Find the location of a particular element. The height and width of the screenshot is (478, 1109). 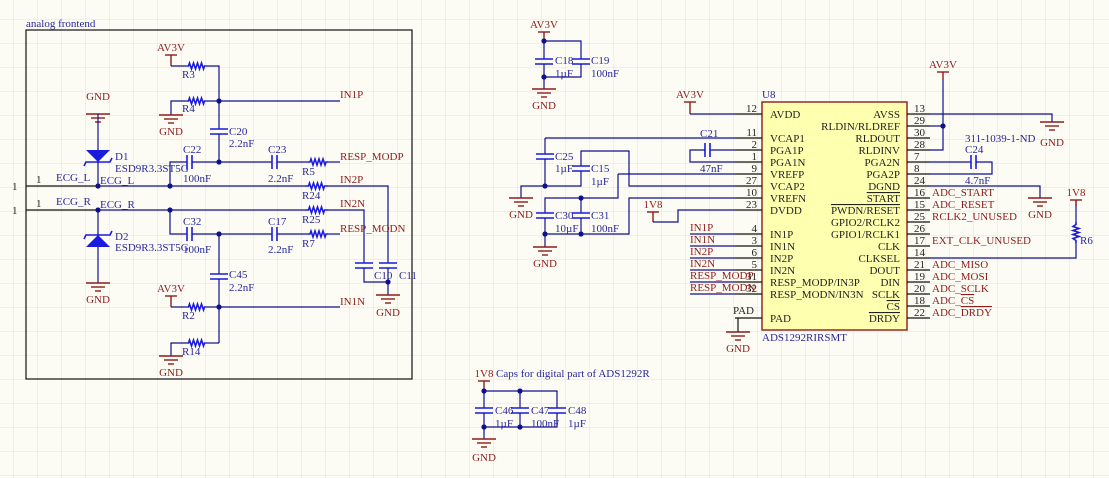

ic-pin-number: 12 is located at coordinates (751, 109).